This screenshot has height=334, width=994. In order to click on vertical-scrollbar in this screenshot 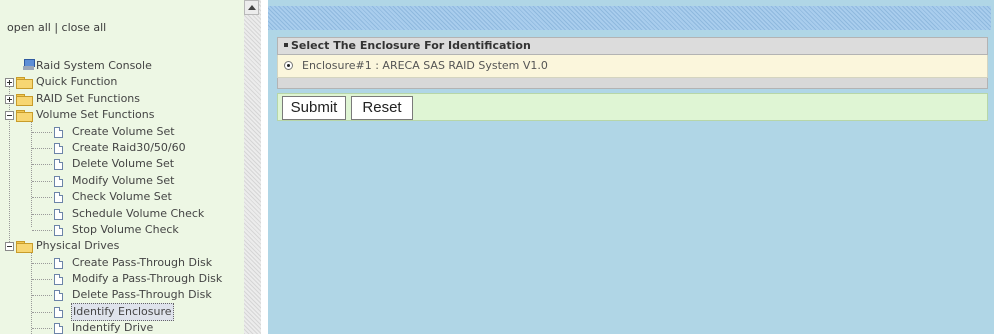, I will do `click(252, 167)`.